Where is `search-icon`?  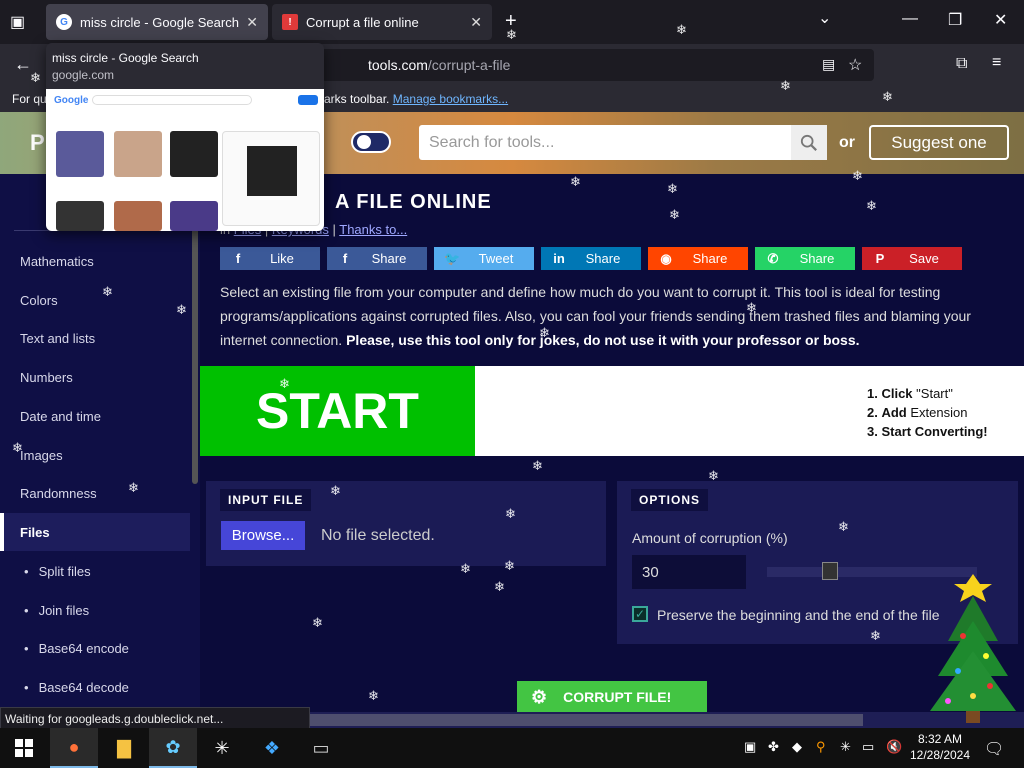 search-icon is located at coordinates (808, 142).